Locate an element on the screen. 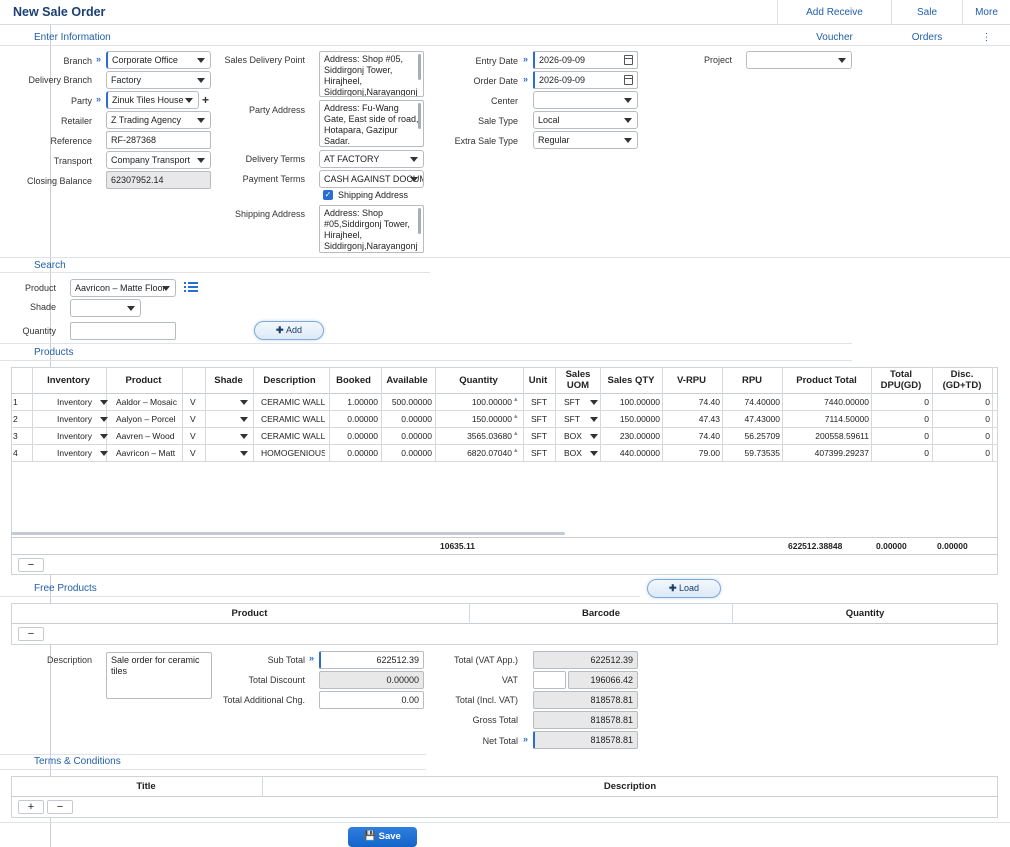  col-free-quantity: Quantity is located at coordinates (865, 613).